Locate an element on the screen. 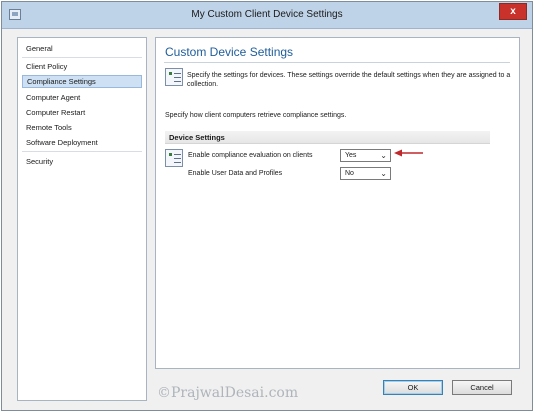 The height and width of the screenshot is (413, 534). sidebar-item-remote-tools: Remote Tools is located at coordinates (82, 127).